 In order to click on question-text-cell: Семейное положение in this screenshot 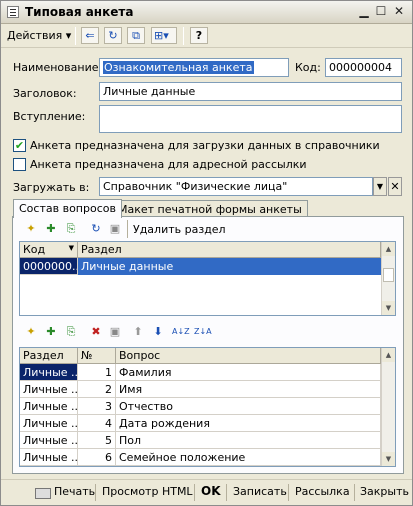, I will do `click(248, 457)`.